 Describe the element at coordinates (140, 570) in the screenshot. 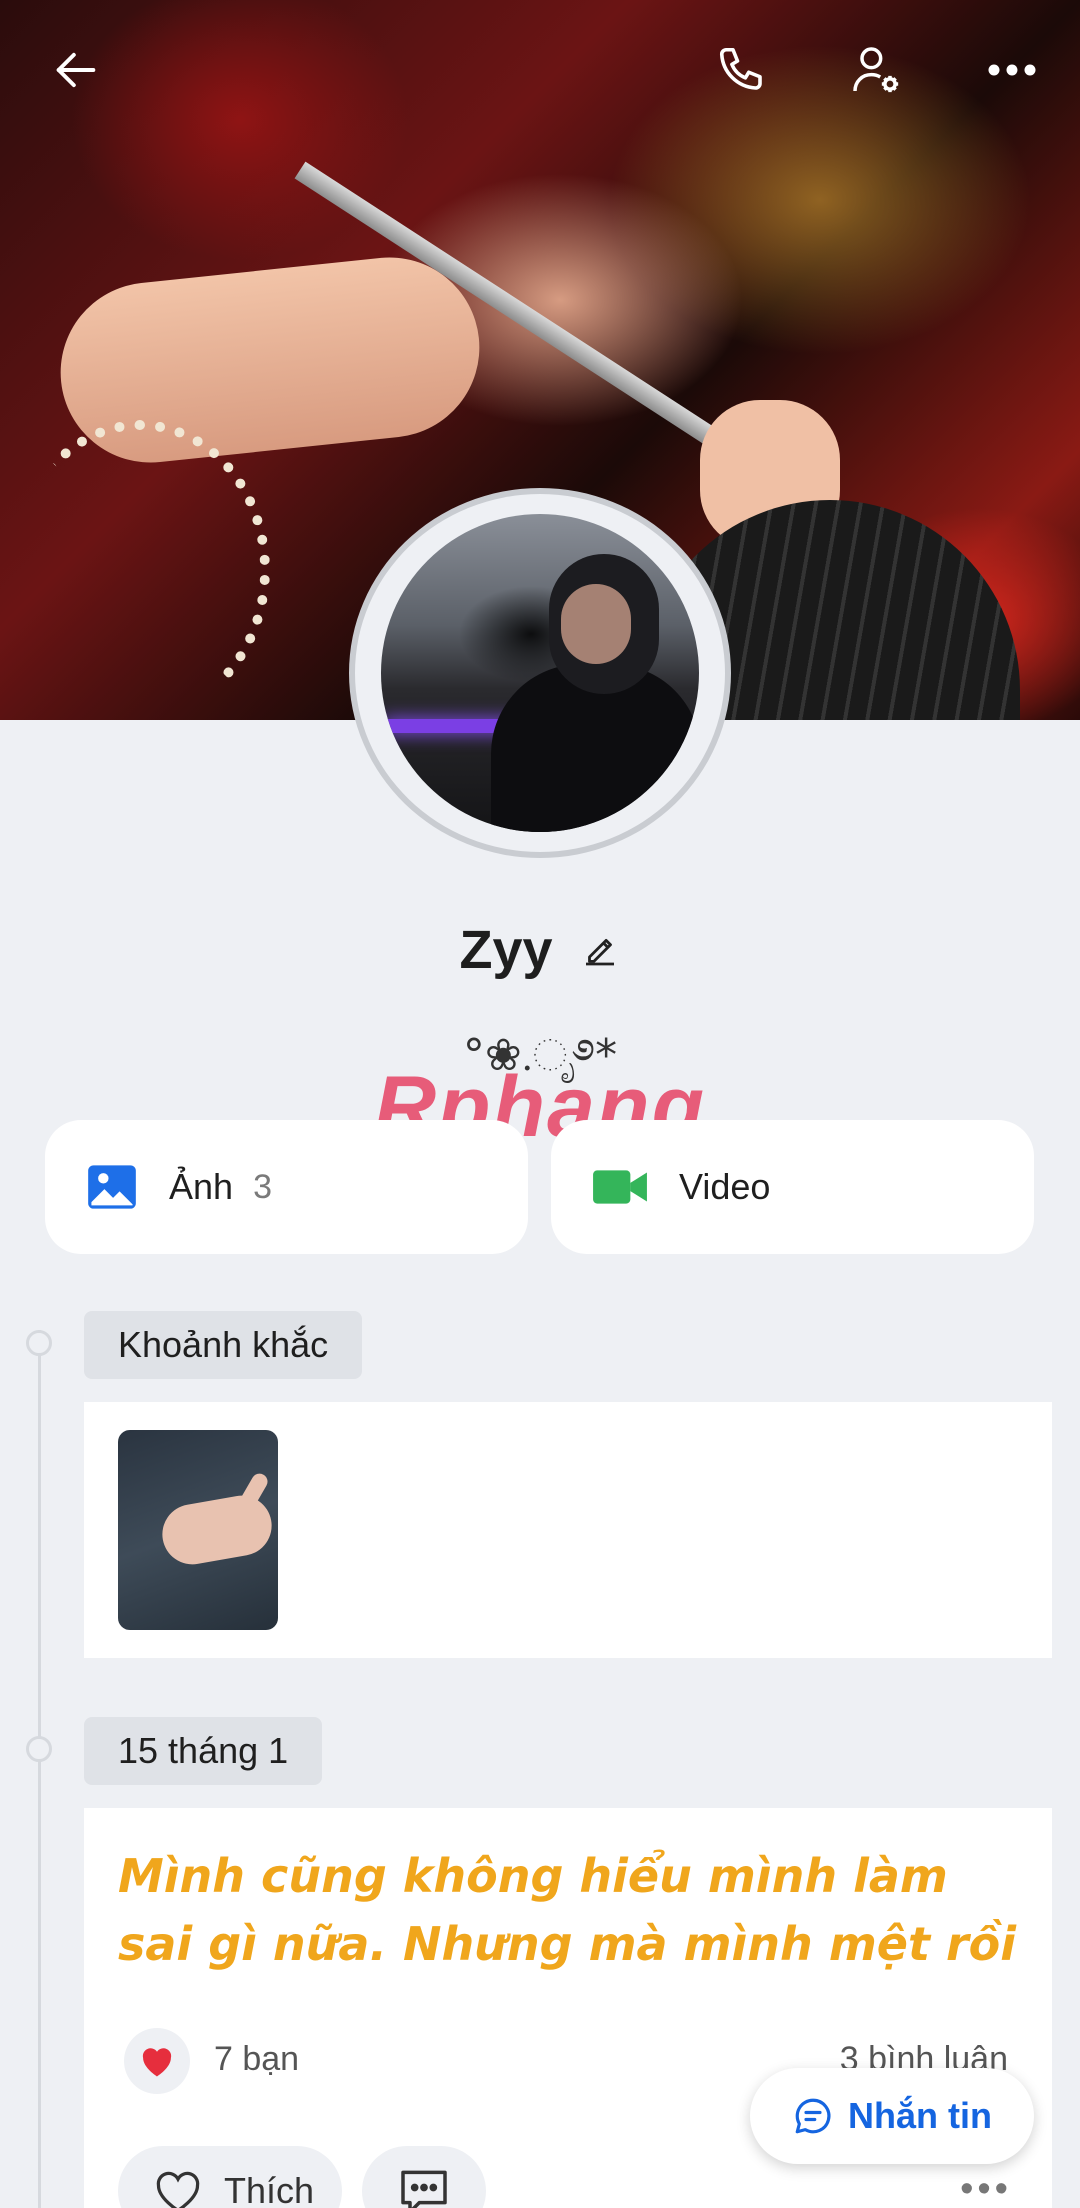

I see `cover-decor` at that location.